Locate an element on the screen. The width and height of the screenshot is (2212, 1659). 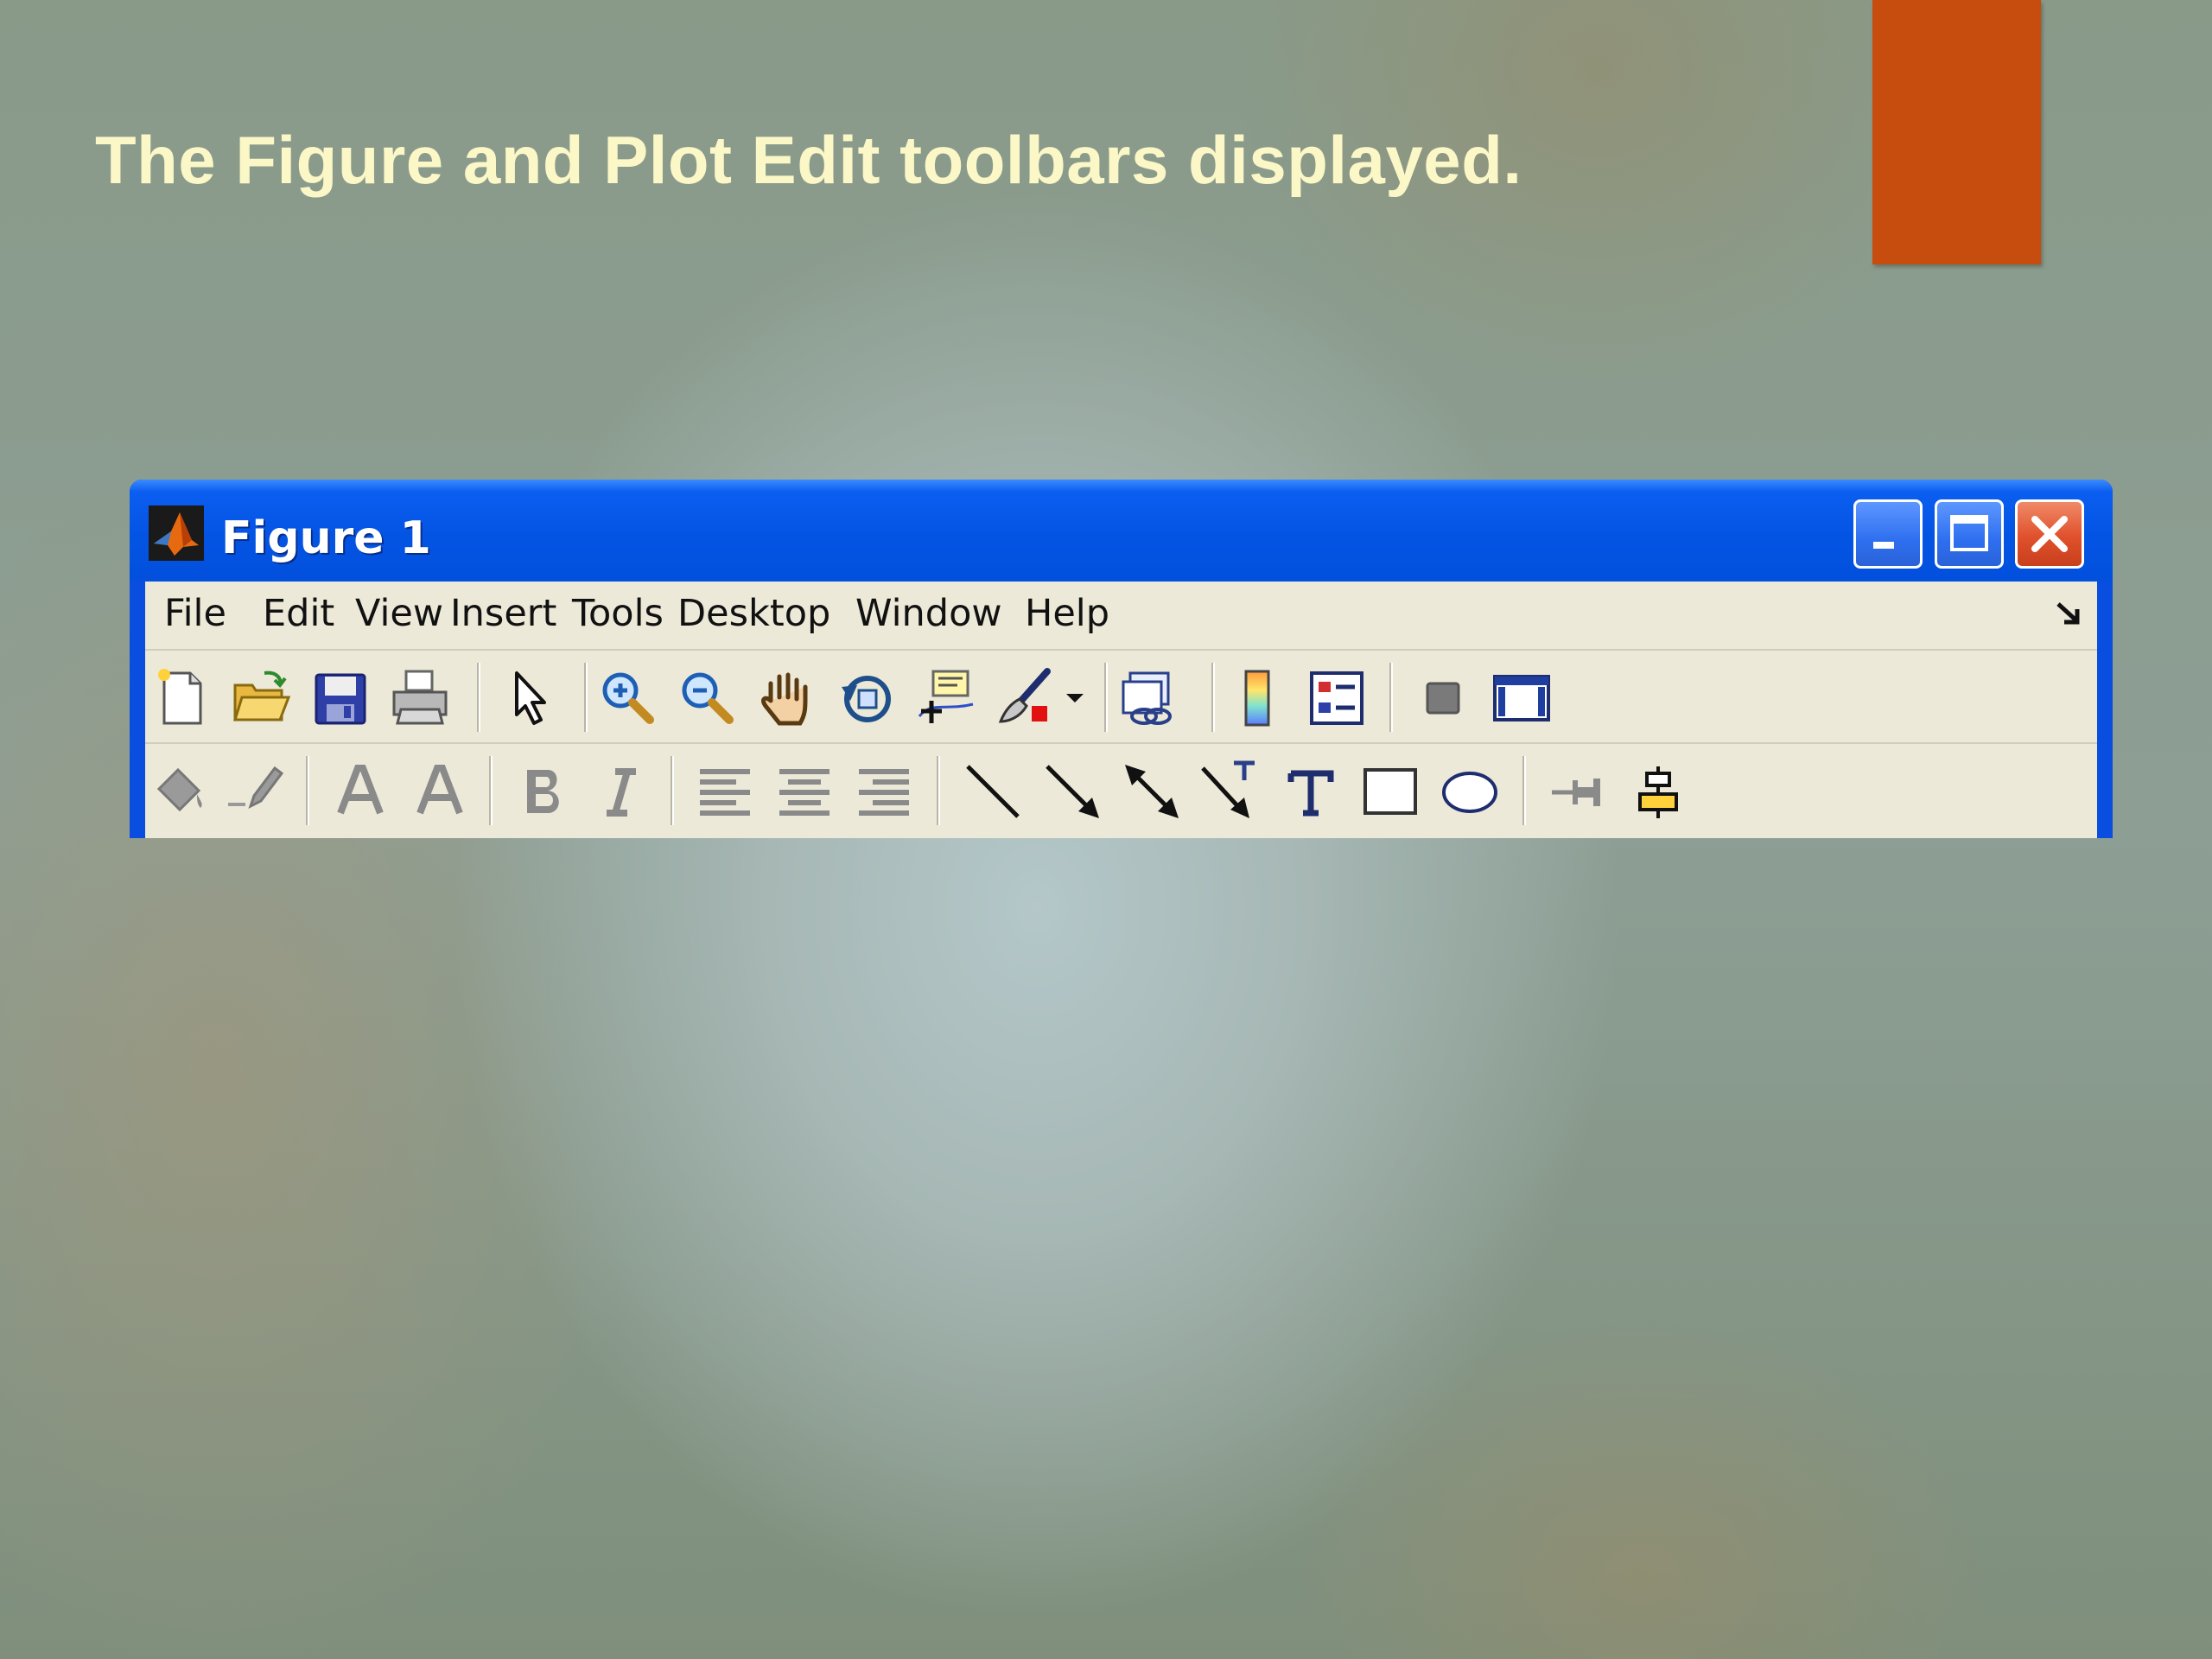
zoom-in-button is located at coordinates (628, 698).